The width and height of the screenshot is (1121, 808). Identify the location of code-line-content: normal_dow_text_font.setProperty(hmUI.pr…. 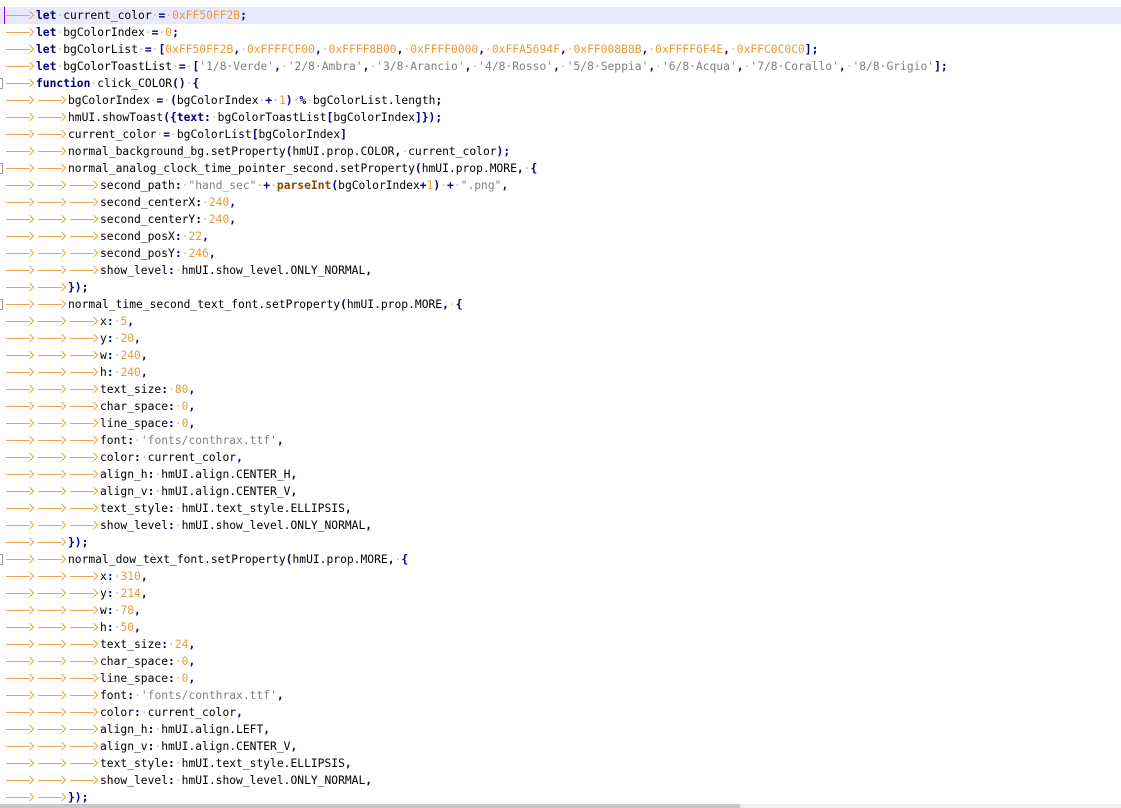
(206, 559).